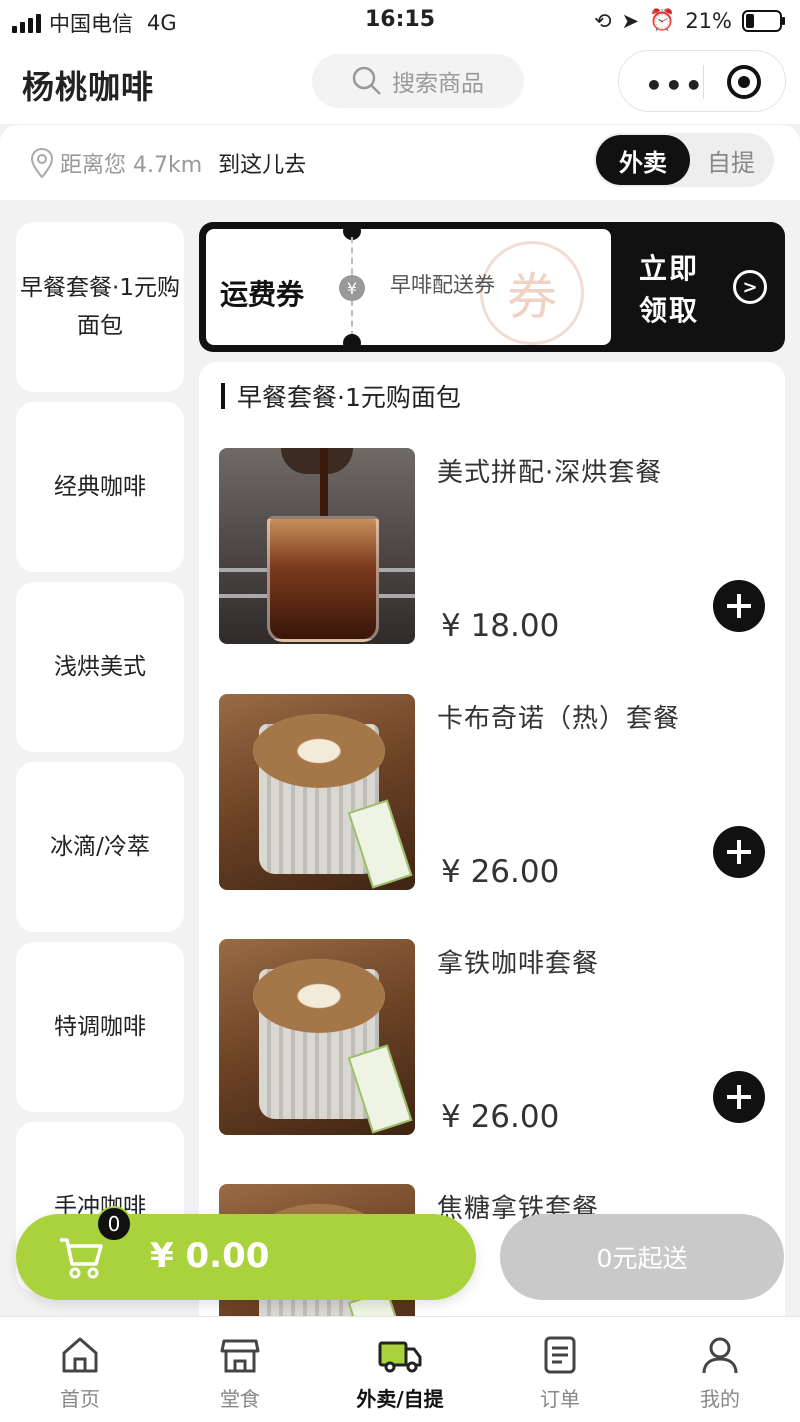  Describe the element at coordinates (662, 20) in the screenshot. I see `alarm-icon: ⏰` at that location.